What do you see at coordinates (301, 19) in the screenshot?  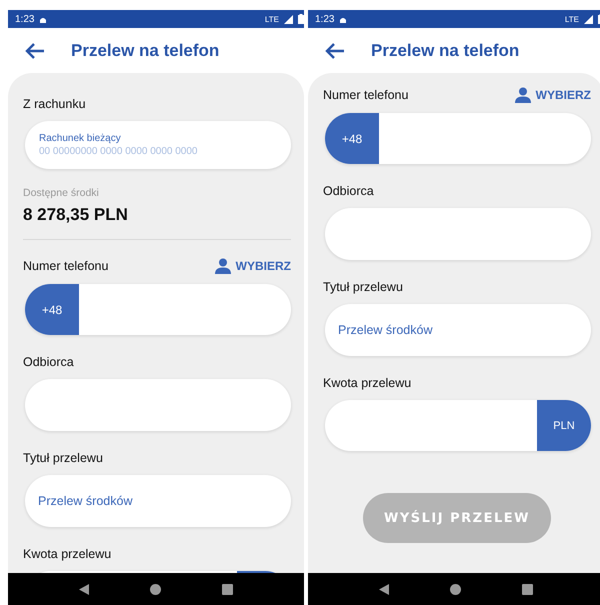 I see `battery-icon` at bounding box center [301, 19].